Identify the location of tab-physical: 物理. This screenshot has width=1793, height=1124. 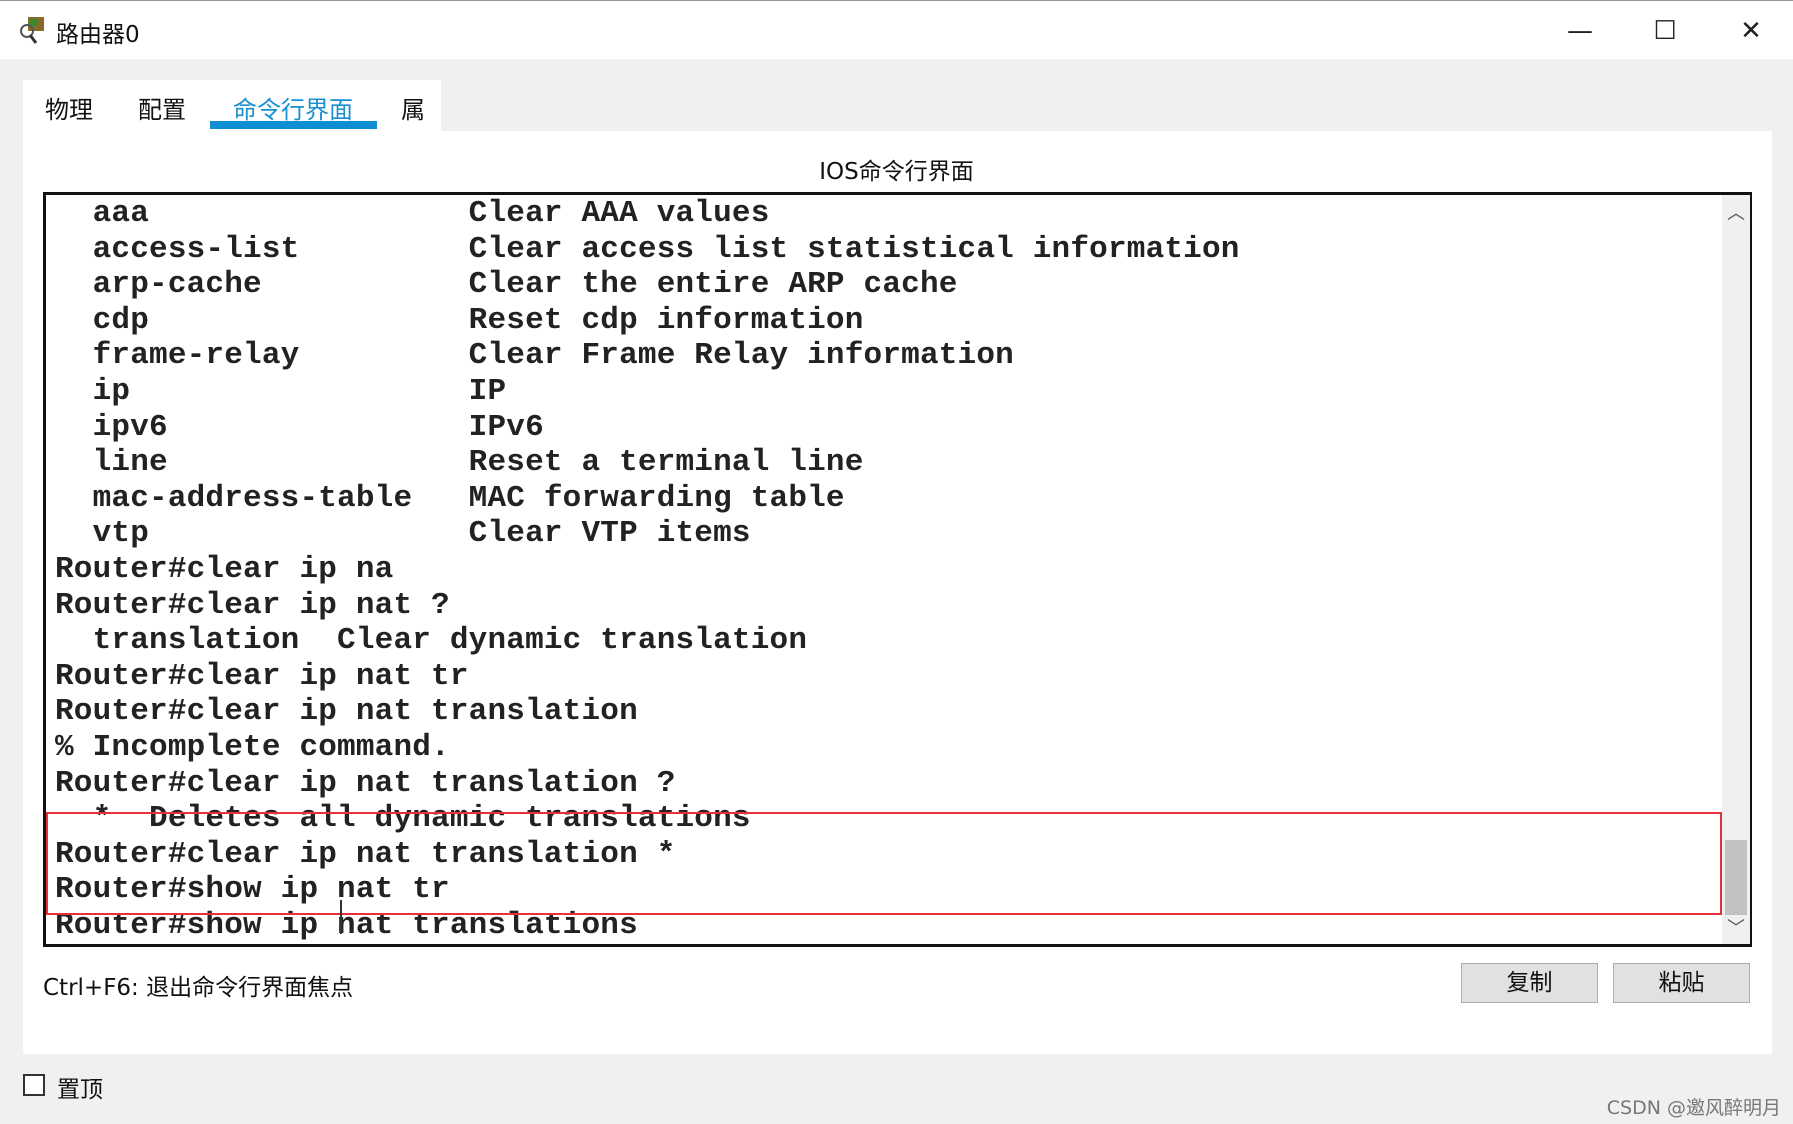
(69, 107).